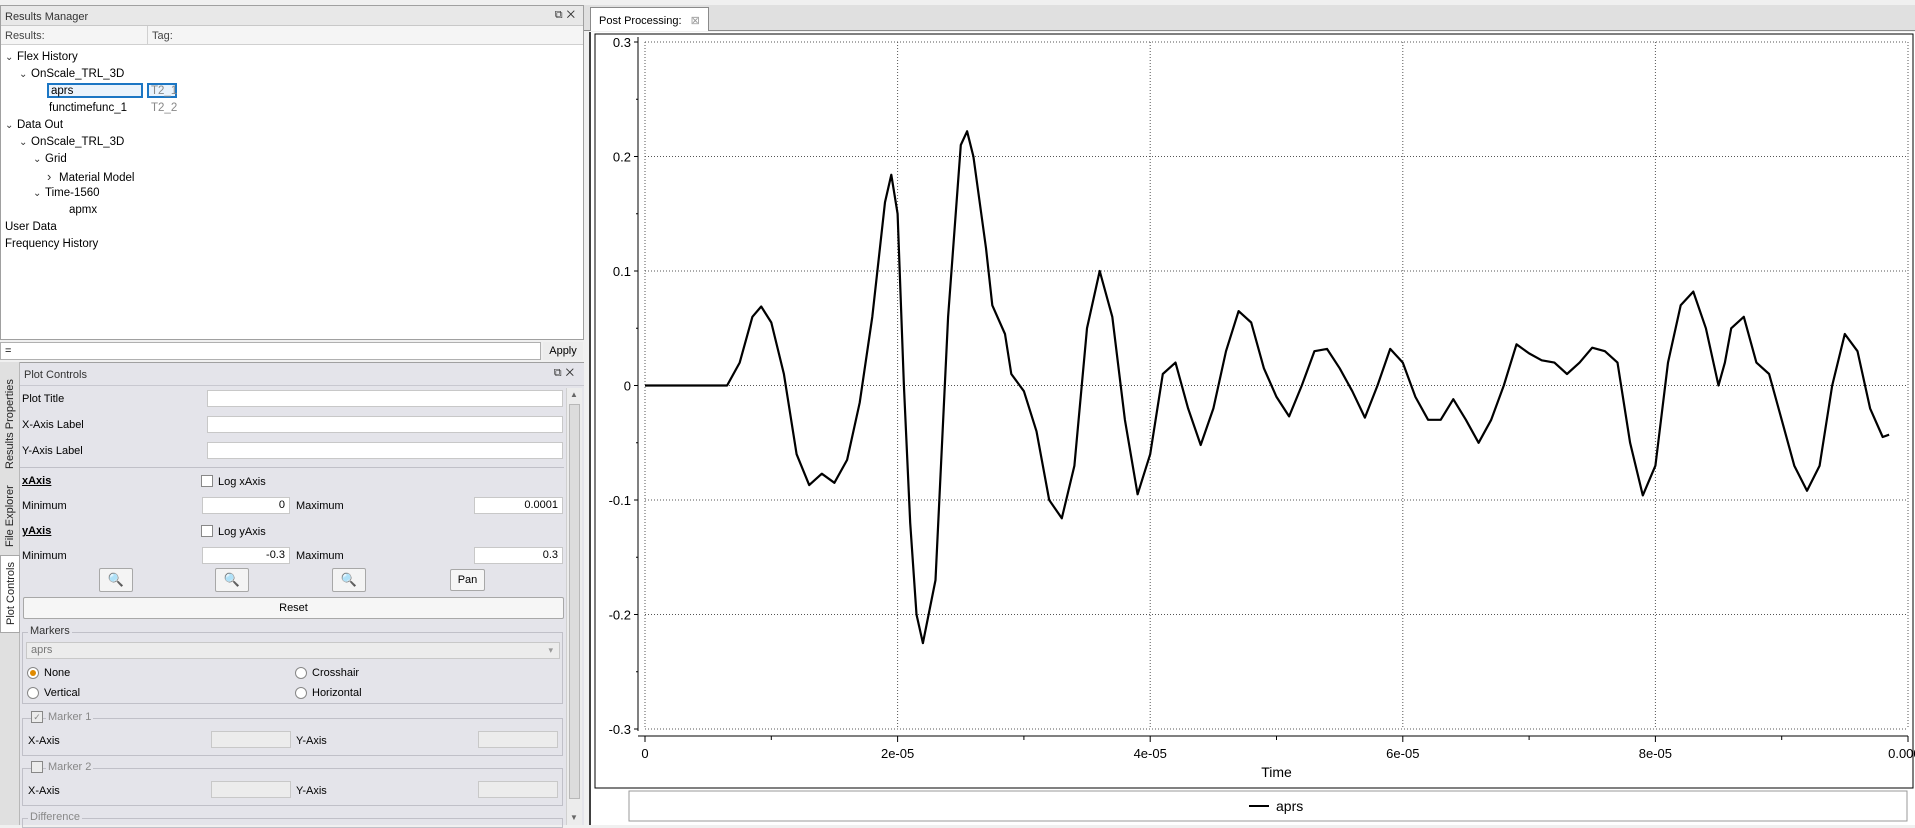 Image resolution: width=1915 pixels, height=828 pixels. Describe the element at coordinates (33, 693) in the screenshot. I see `radio-vertical` at that location.